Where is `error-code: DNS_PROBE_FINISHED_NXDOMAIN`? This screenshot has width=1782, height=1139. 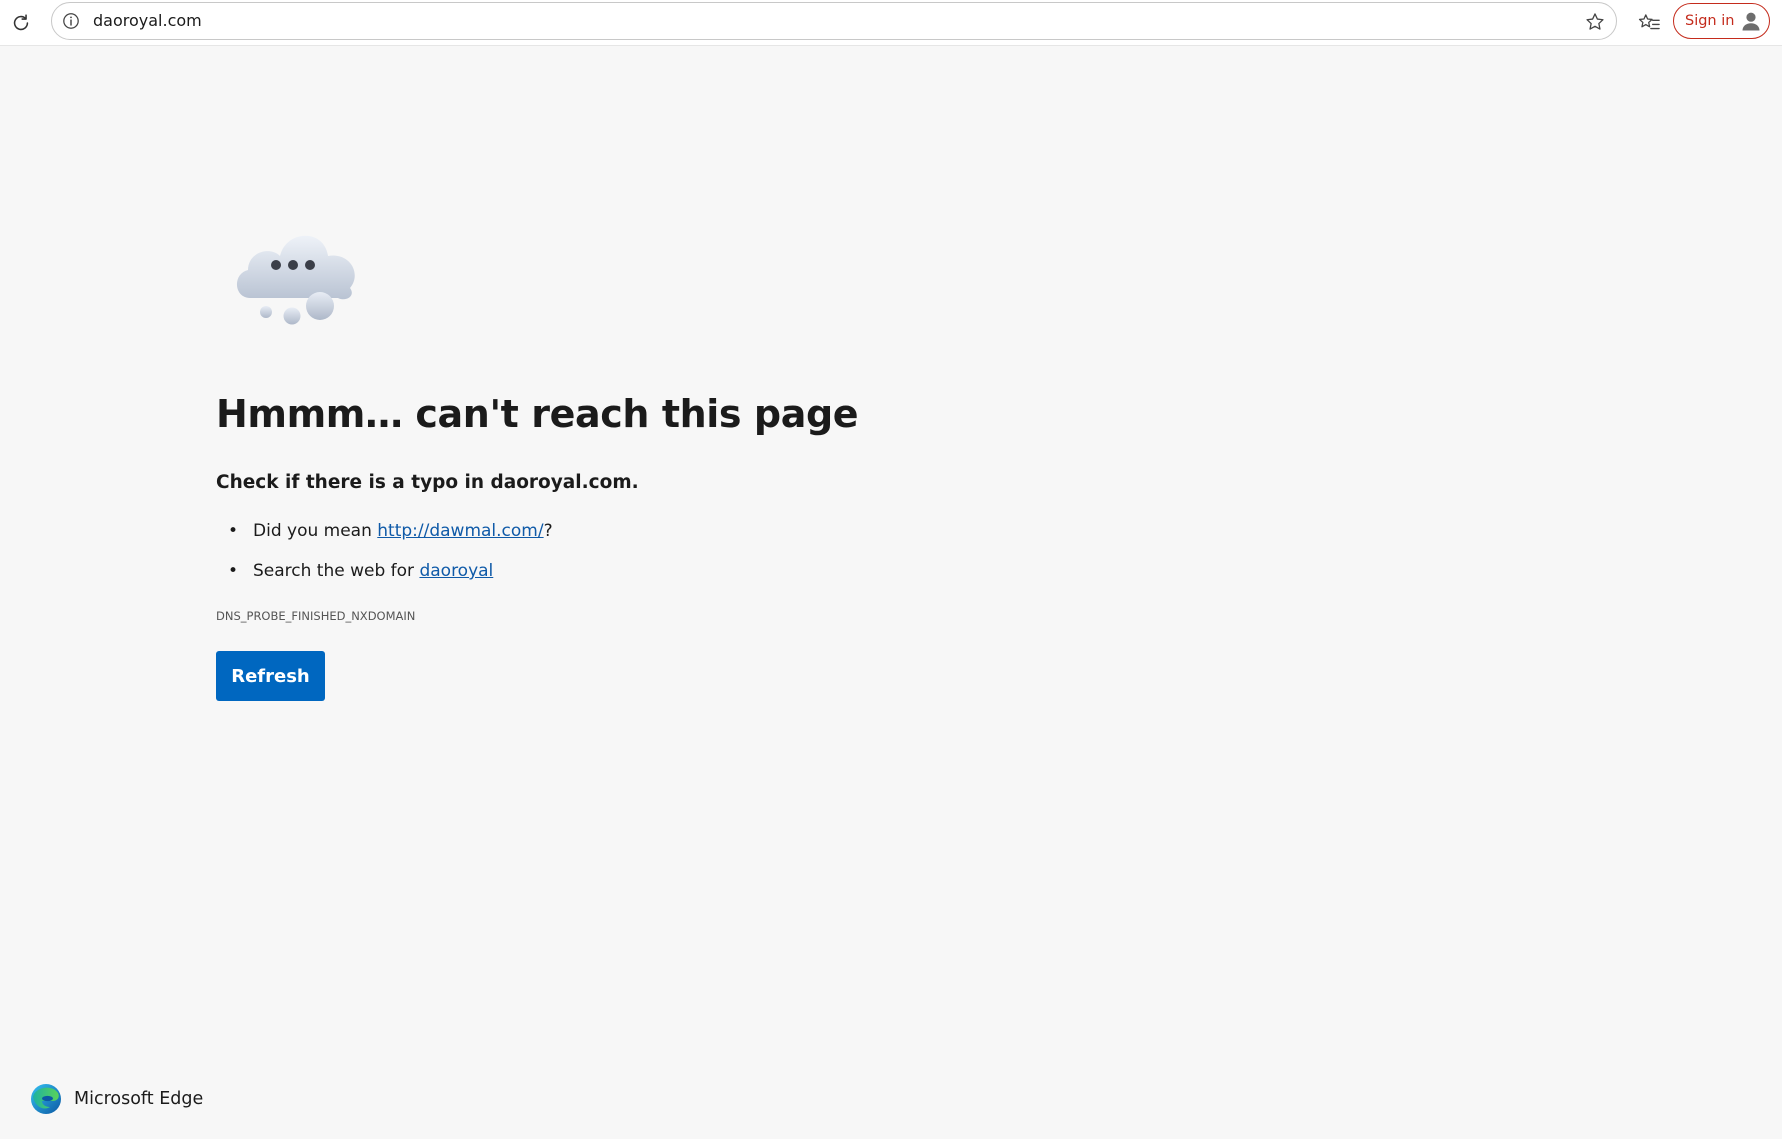
error-code: DNS_PROBE_FINISHED_NXDOMAIN is located at coordinates (316, 616).